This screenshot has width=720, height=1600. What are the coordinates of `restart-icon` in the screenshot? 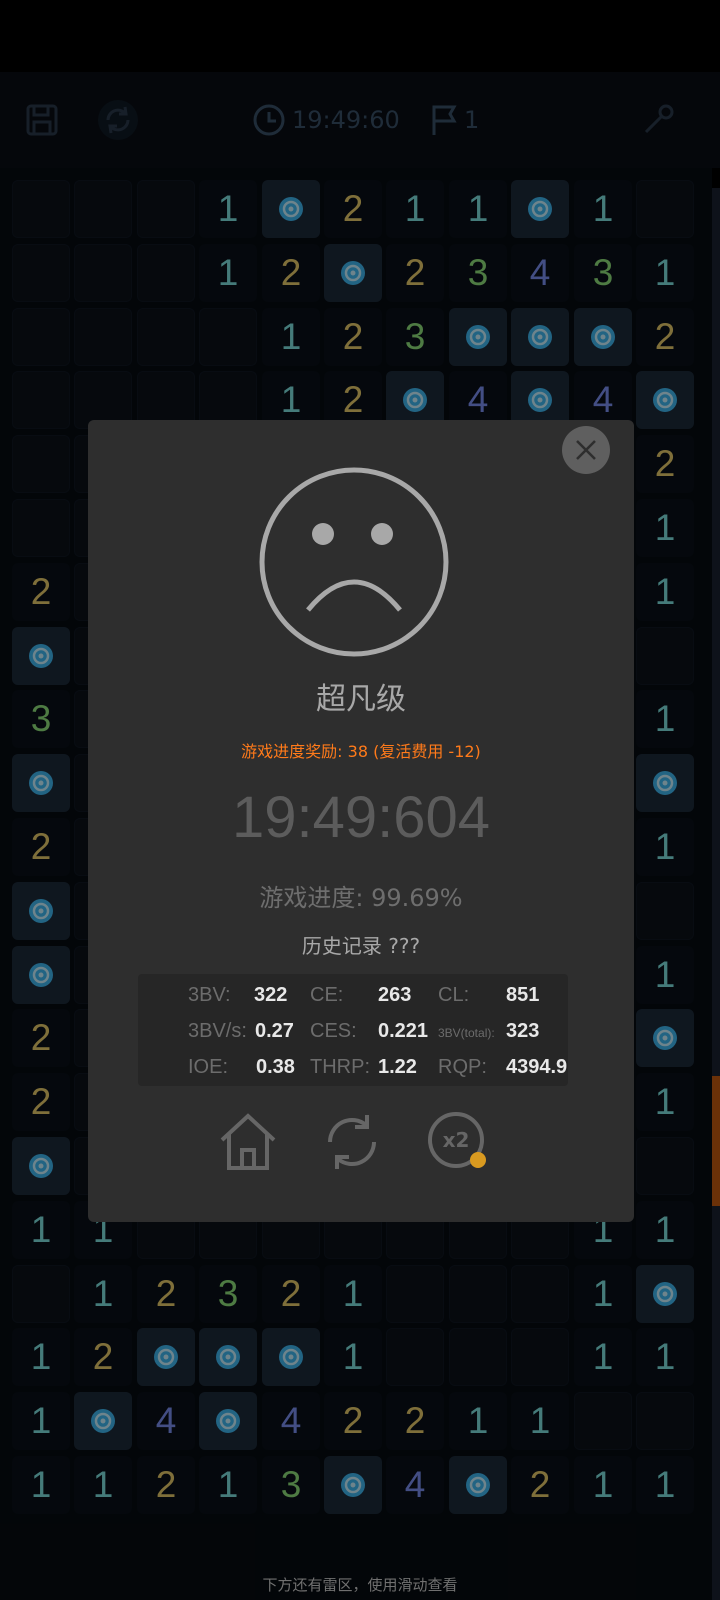 It's located at (352, 1142).